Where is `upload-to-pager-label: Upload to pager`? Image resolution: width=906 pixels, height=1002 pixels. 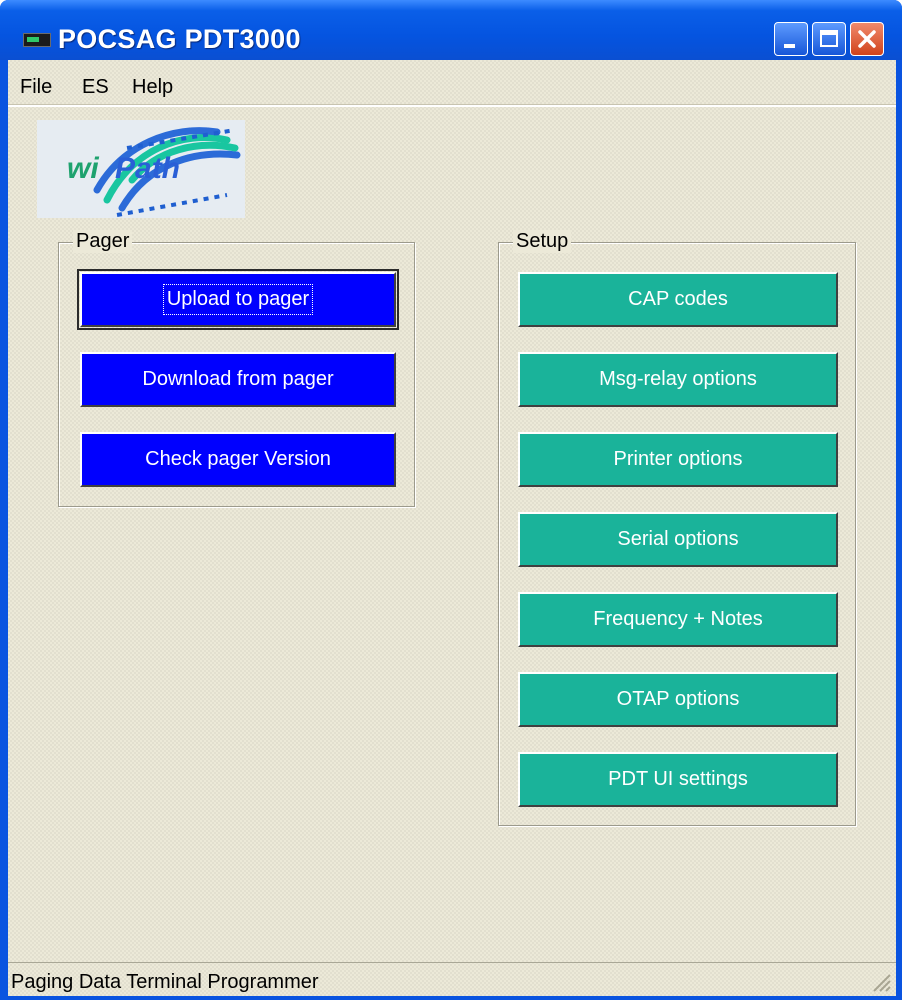
upload-to-pager-label: Upload to pager is located at coordinates (238, 299).